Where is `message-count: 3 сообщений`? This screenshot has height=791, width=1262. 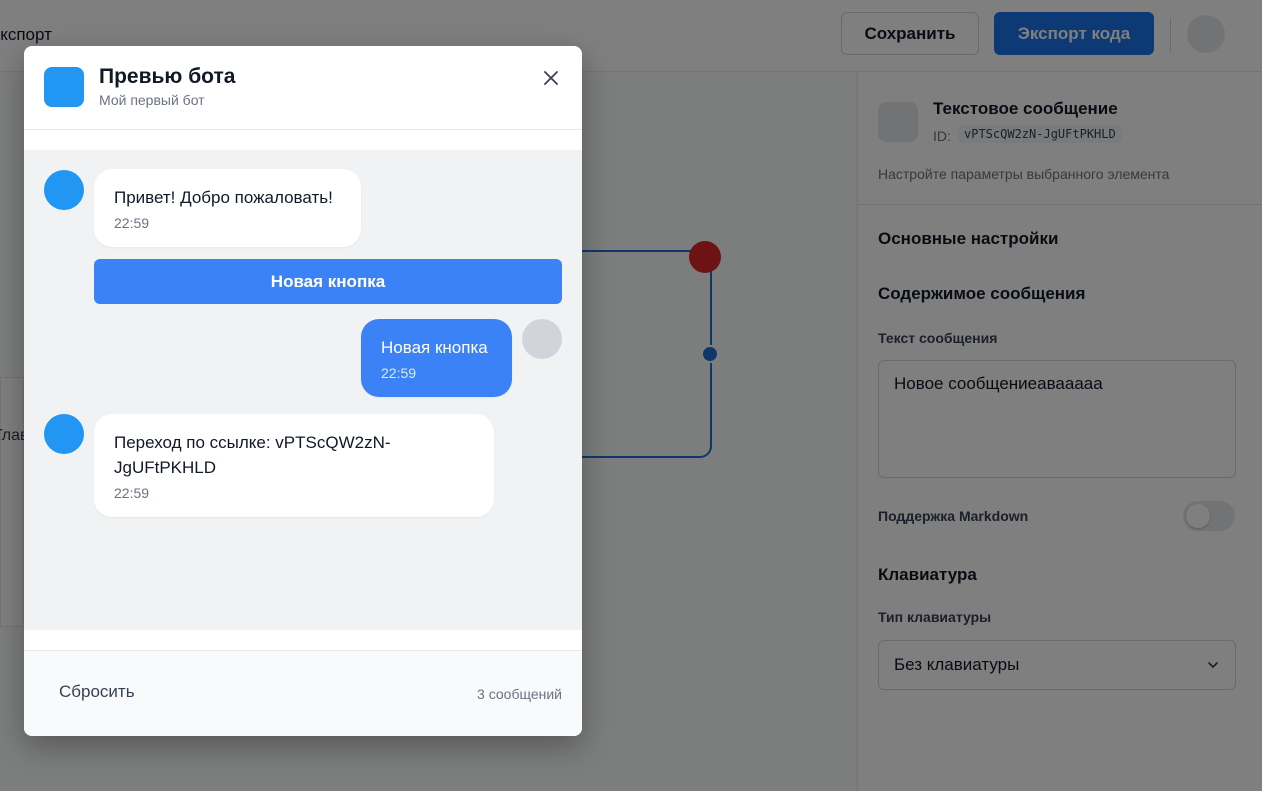 message-count: 3 сообщений is located at coordinates (519, 694).